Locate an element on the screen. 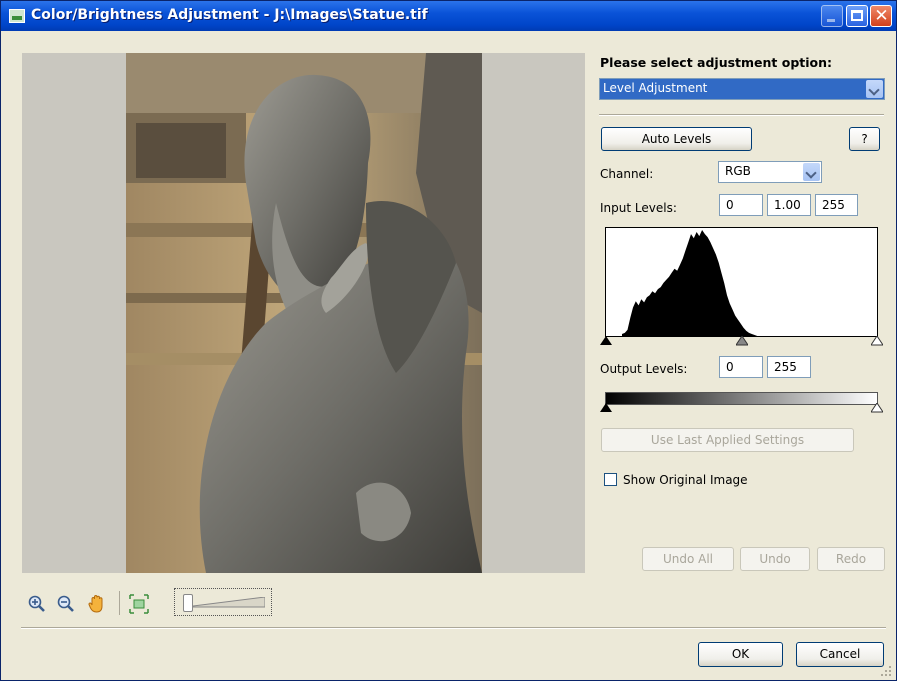 Image resolution: width=897 pixels, height=681 pixels. adjustment-option-select: Level Adjustment is located at coordinates (742, 89).